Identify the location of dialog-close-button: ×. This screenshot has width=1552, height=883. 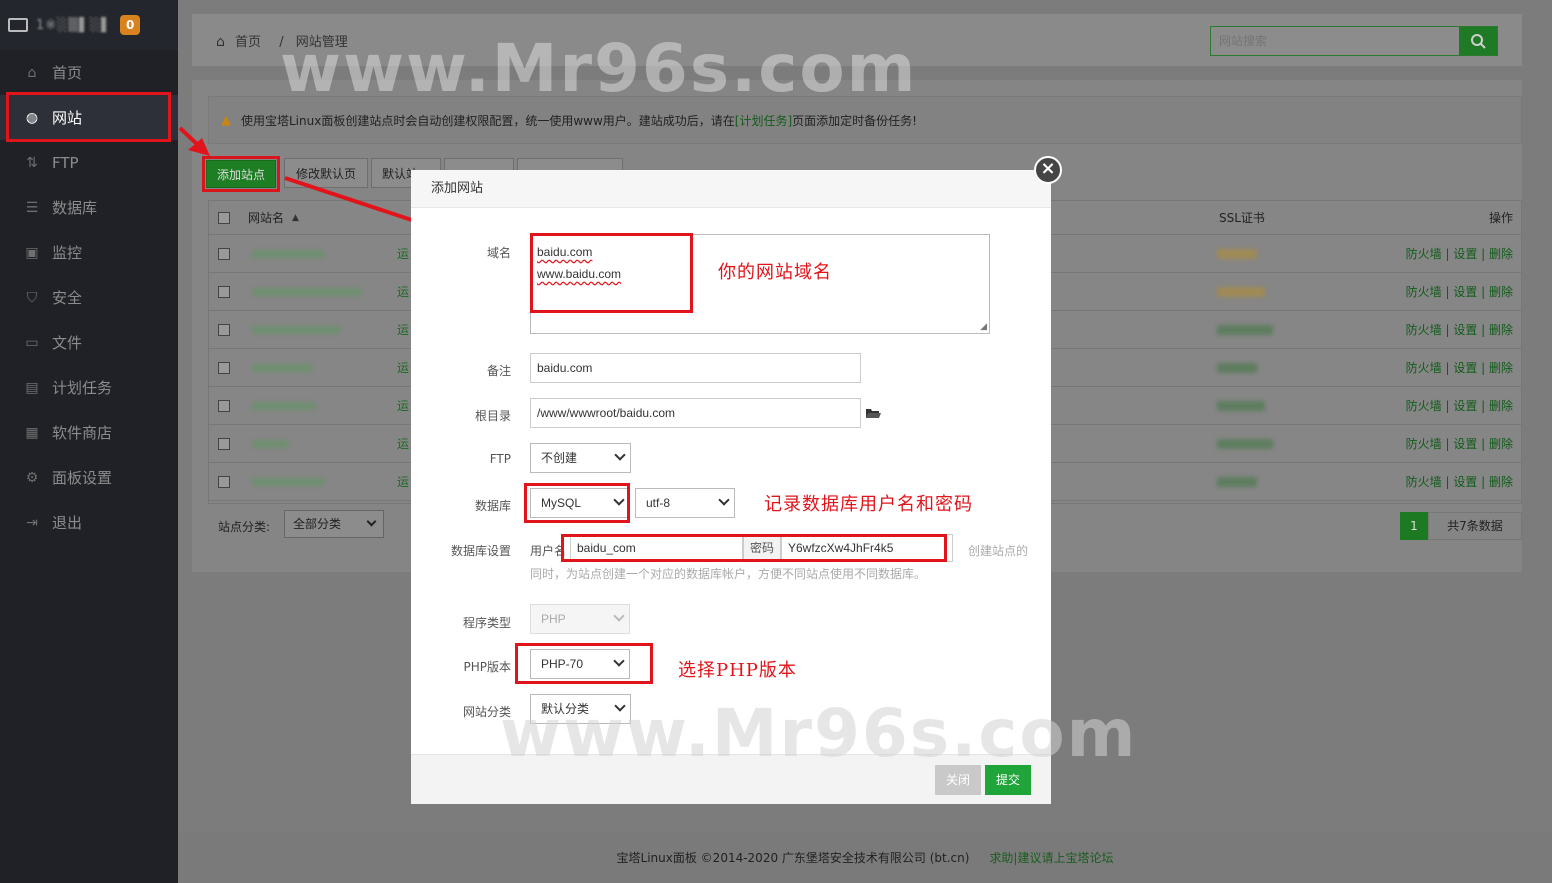
(1048, 170).